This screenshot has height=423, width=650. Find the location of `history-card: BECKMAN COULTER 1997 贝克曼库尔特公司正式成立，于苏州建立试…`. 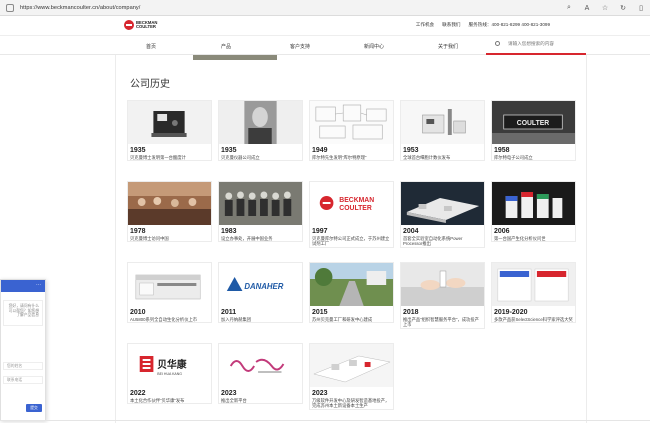

history-card: BECKMAN COULTER 1997 贝克曼库尔特公司正式成立，于苏州建立试… is located at coordinates (351, 214).